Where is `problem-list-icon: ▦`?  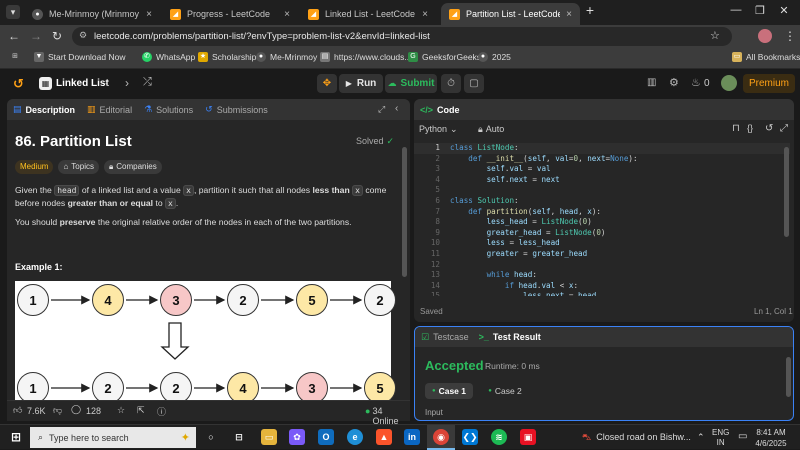
problem-list-icon: ▦ is located at coordinates (45, 83).